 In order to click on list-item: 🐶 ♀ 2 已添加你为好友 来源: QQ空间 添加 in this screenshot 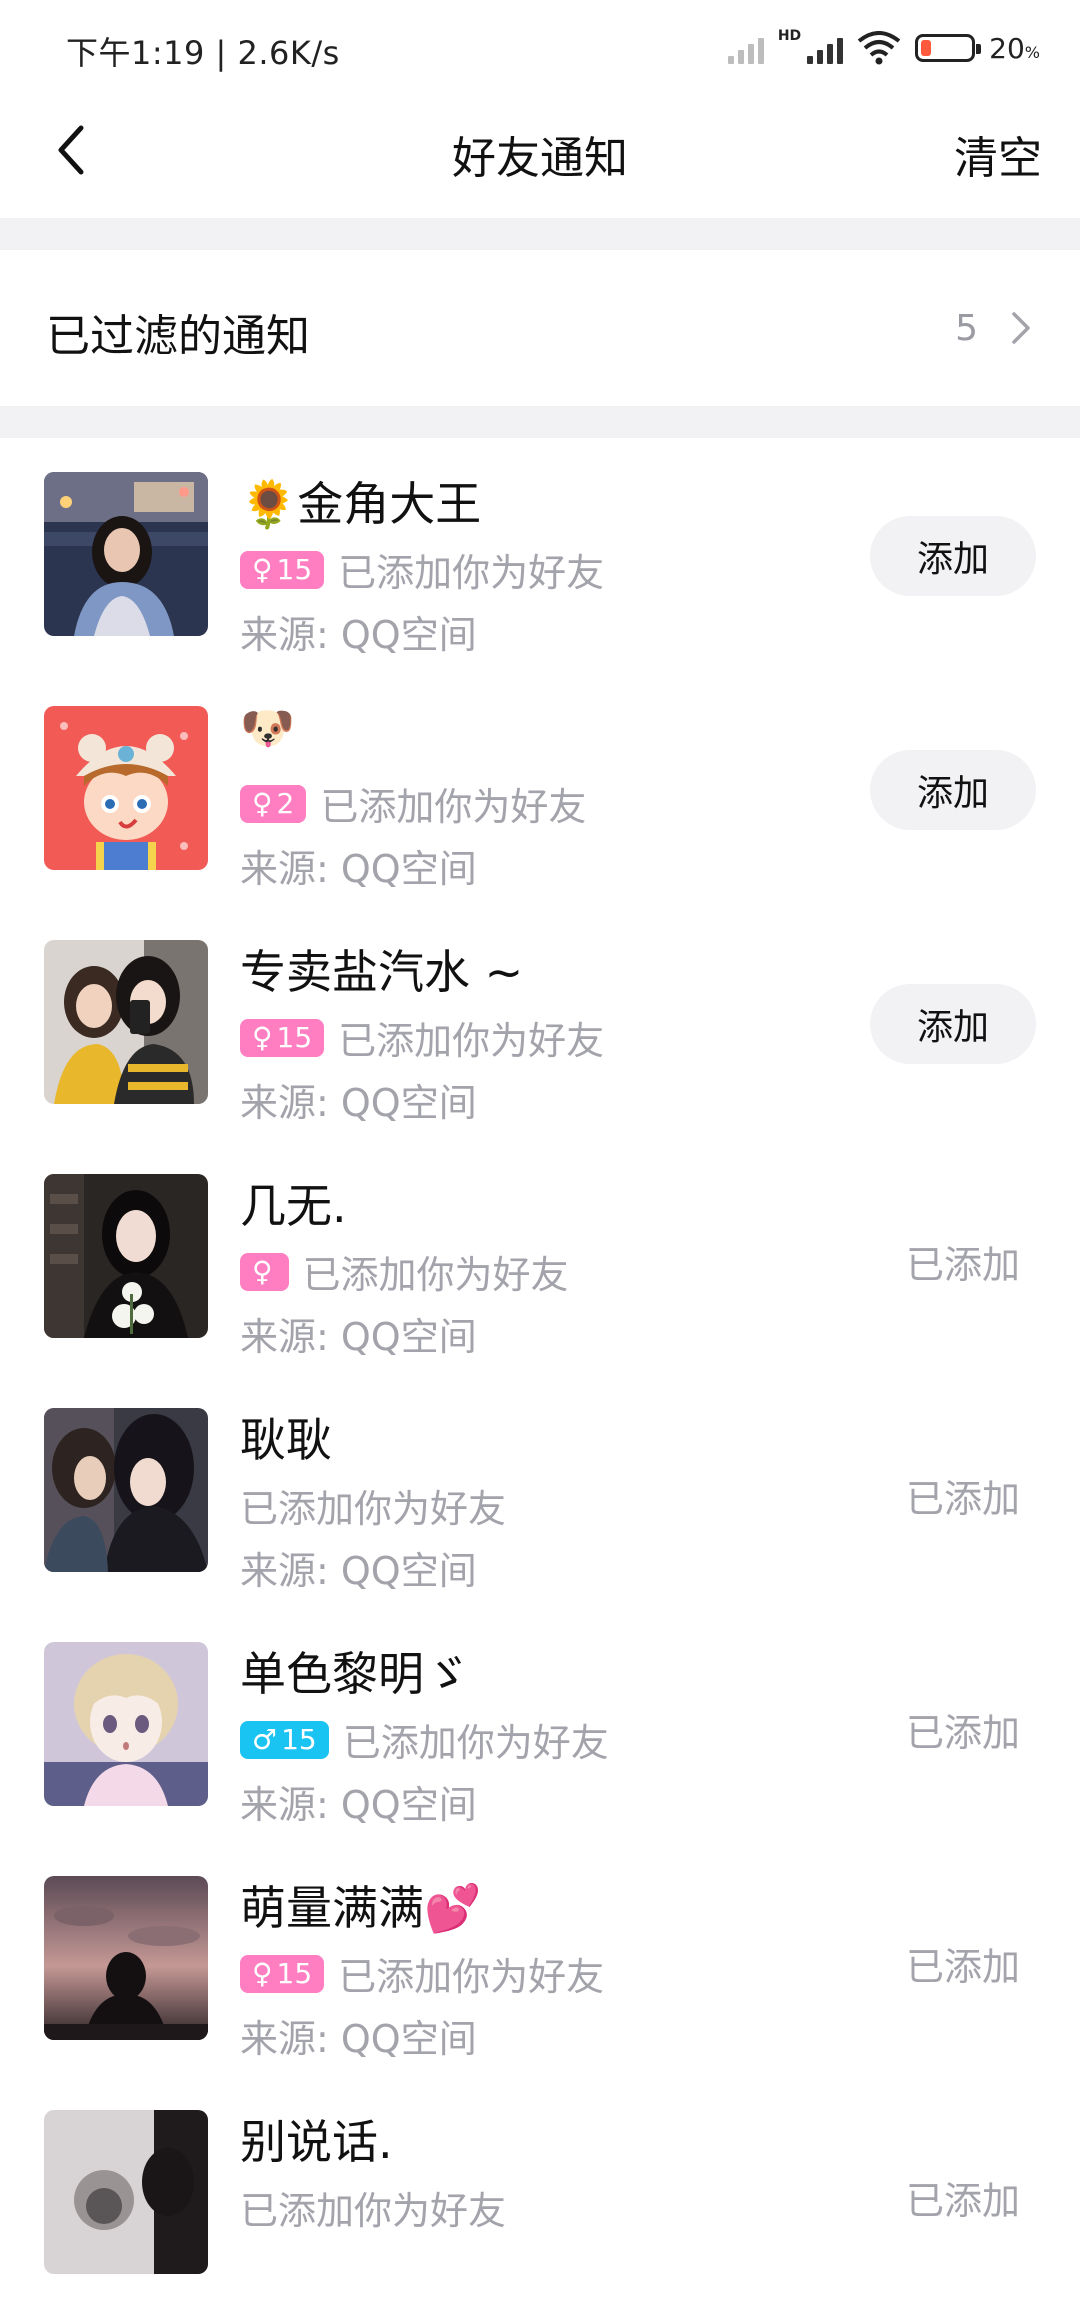, I will do `click(540, 789)`.